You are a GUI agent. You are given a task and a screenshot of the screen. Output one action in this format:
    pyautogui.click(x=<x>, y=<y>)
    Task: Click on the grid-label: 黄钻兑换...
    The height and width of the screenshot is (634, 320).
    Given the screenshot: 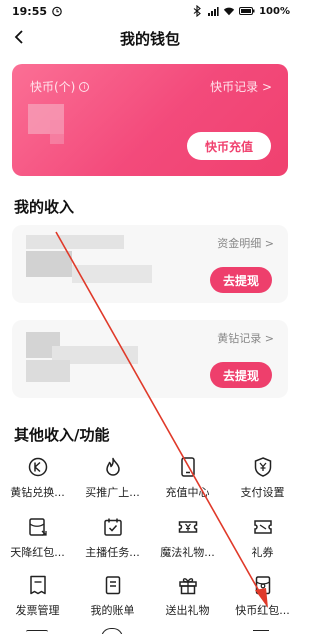 What is the action you would take?
    pyautogui.click(x=37, y=492)
    